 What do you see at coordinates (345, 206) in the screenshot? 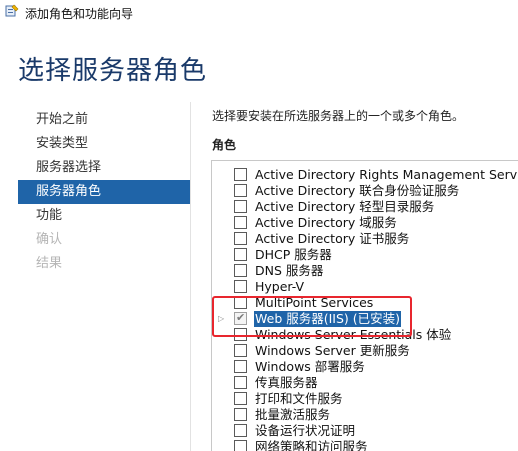
I see `role-label: Active Directory 轻型目录服务` at bounding box center [345, 206].